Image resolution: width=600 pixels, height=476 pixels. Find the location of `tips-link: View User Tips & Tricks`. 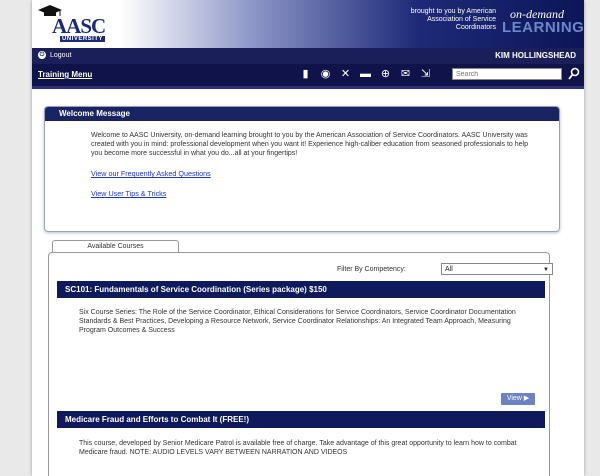

tips-link: View User Tips & Tricks is located at coordinates (315, 193).